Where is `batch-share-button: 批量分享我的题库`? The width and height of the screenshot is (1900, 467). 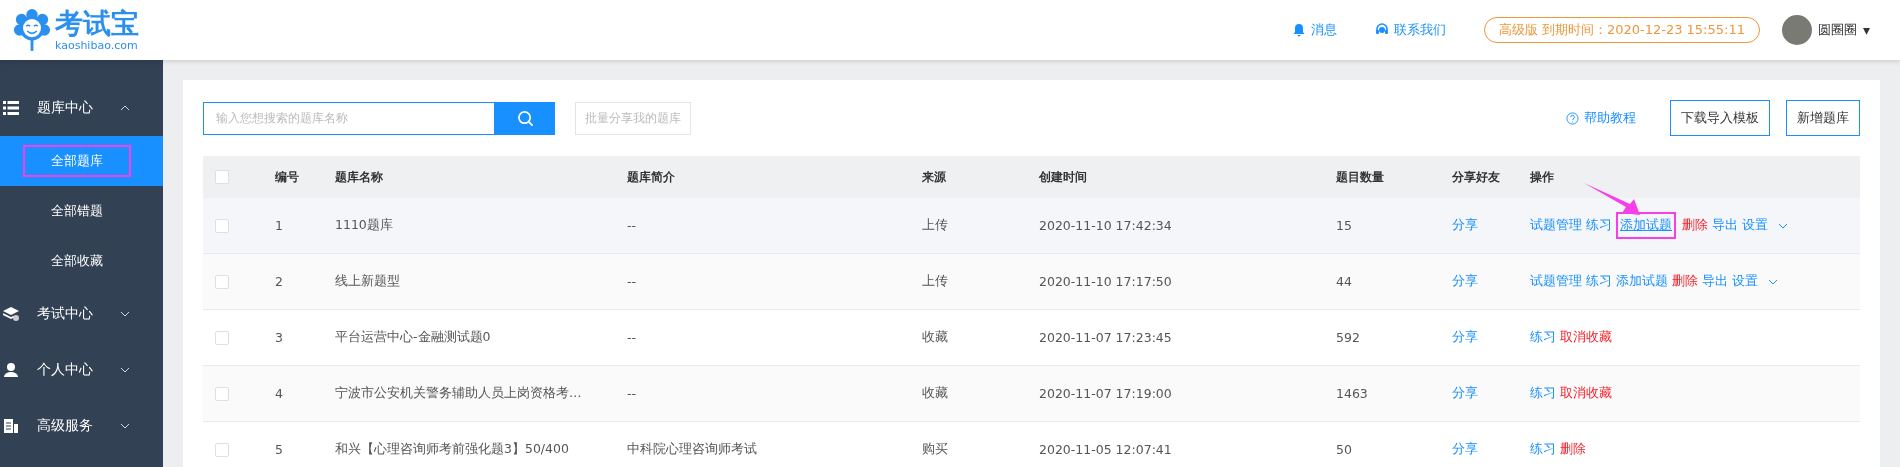
batch-share-button: 批量分享我的题库 is located at coordinates (633, 118).